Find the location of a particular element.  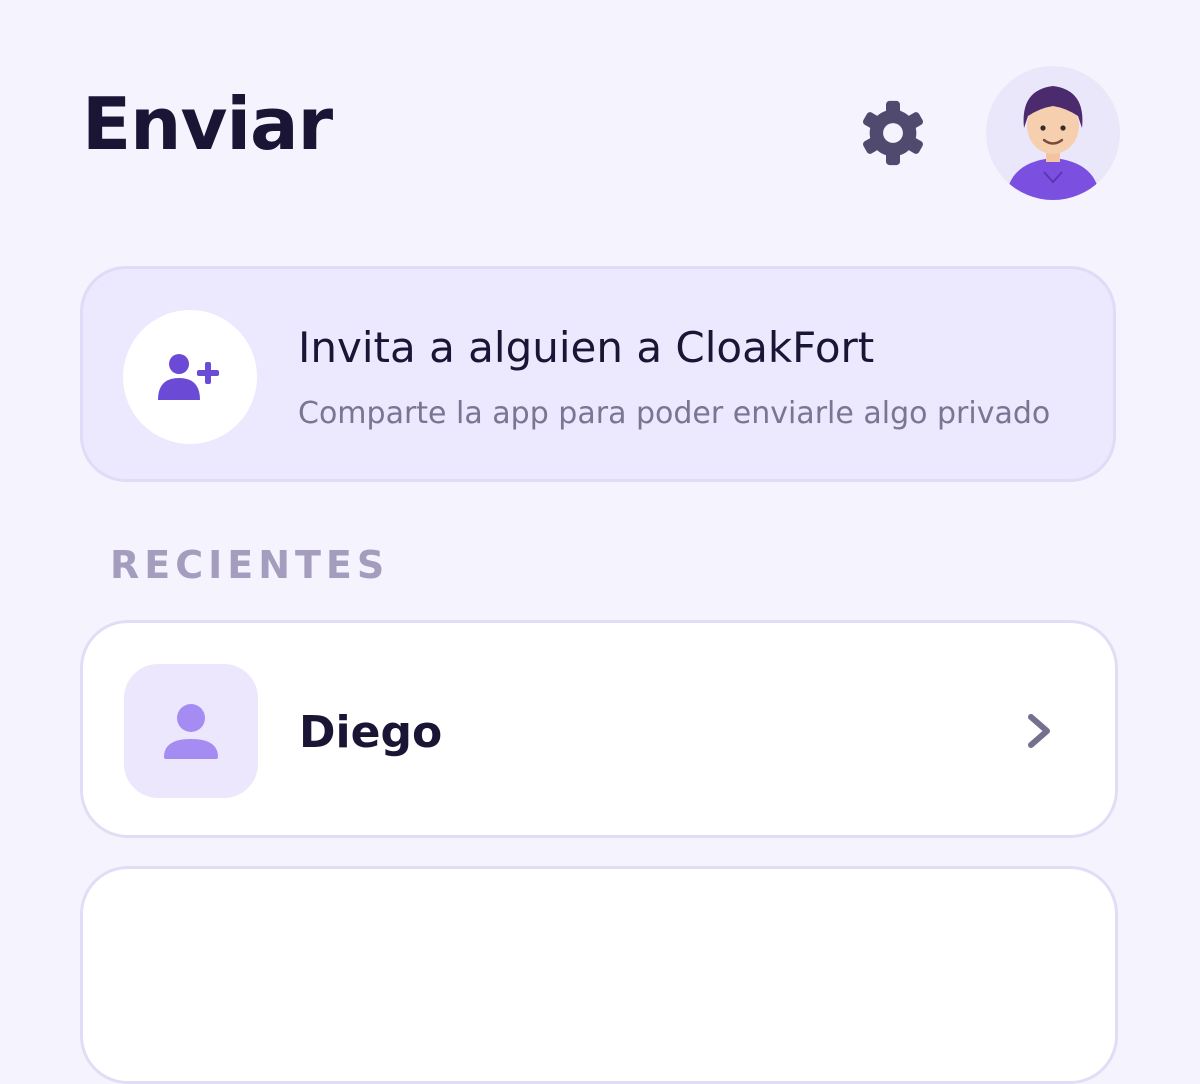

profile-avatar-button is located at coordinates (1053, 133).